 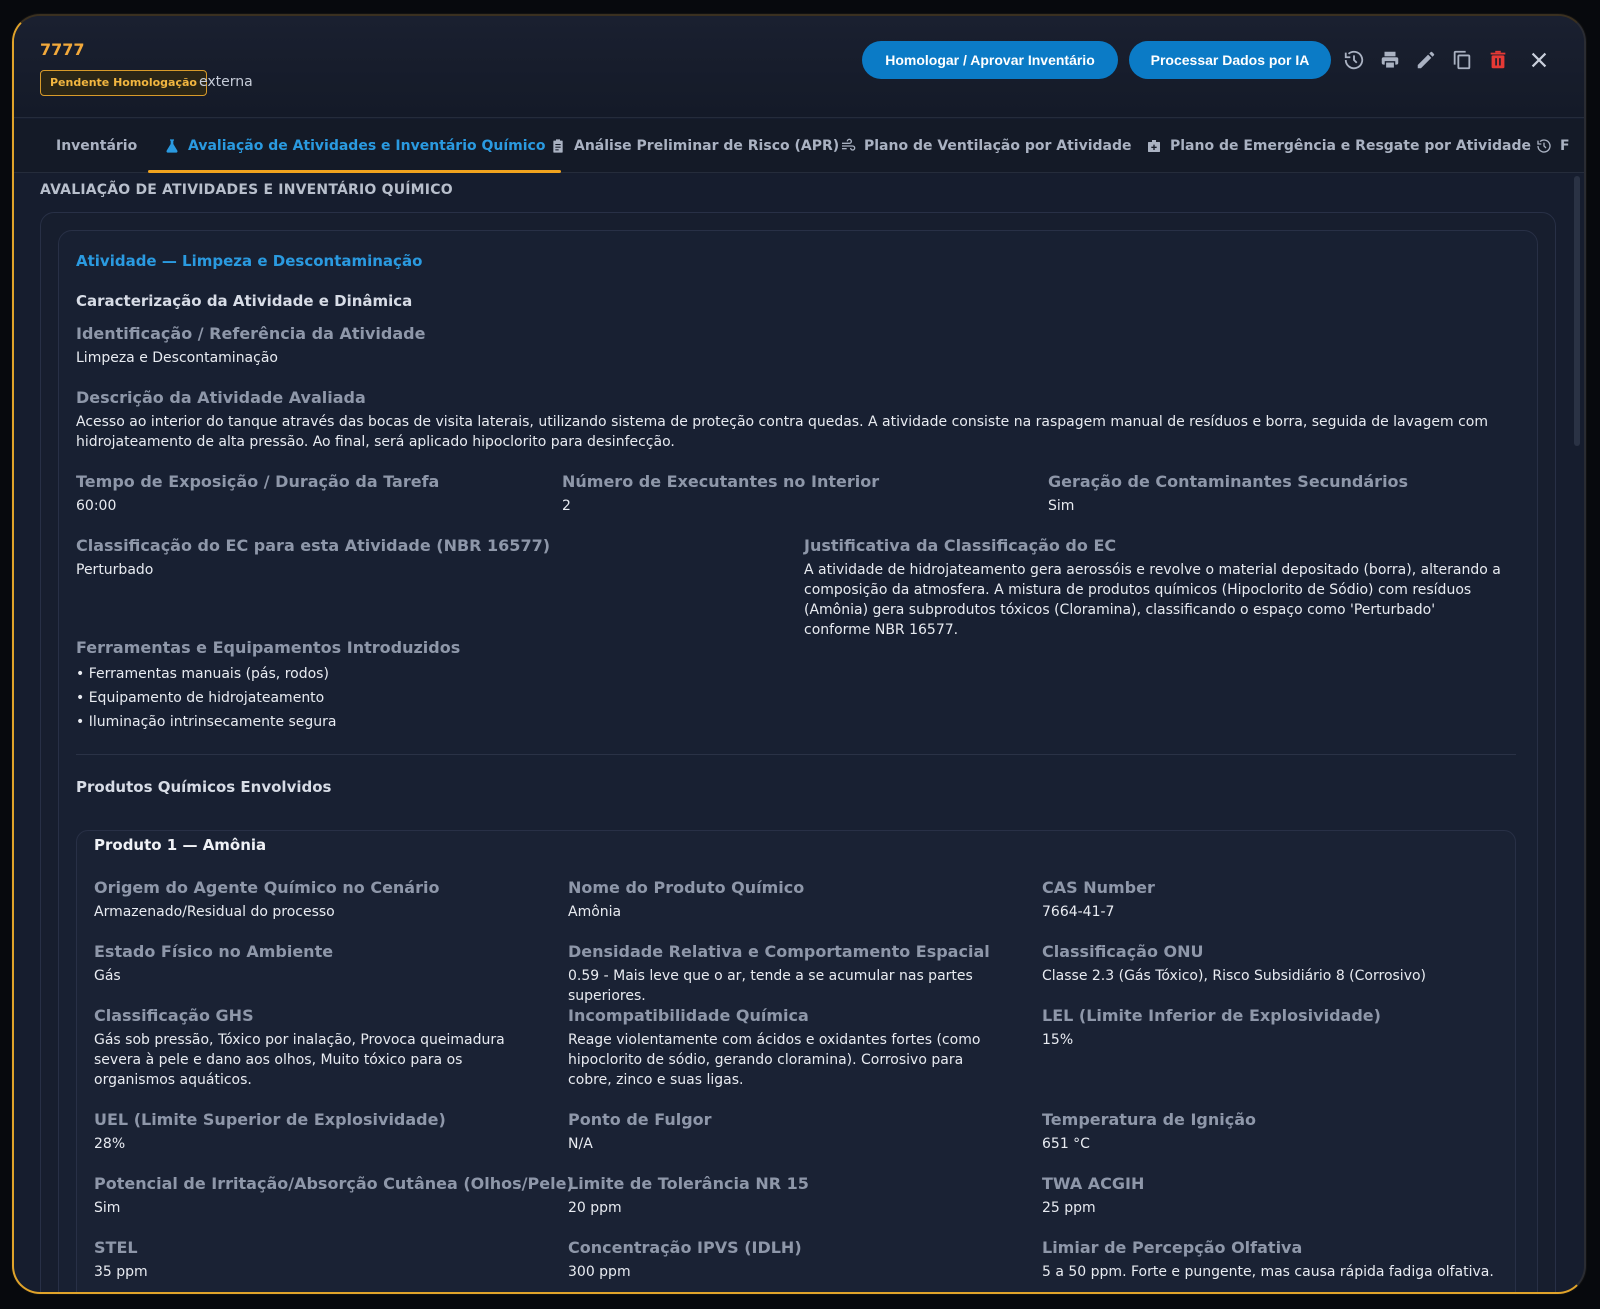 What do you see at coordinates (1498, 60) in the screenshot?
I see `delete-icon` at bounding box center [1498, 60].